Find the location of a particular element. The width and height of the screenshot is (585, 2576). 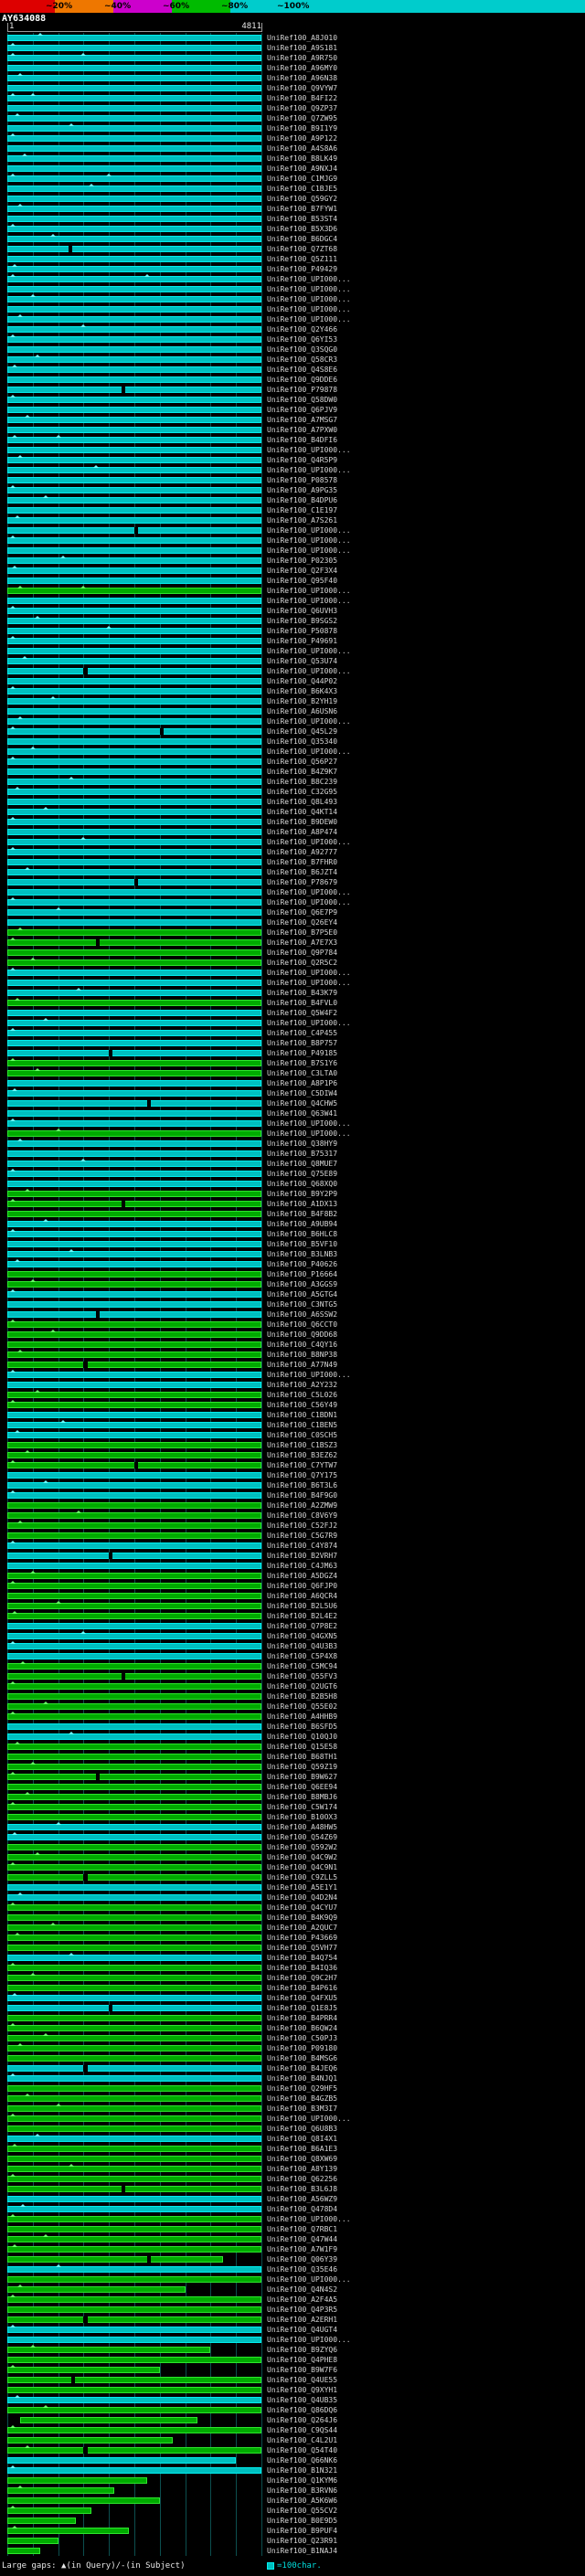

hit-label: UniRef100_A96N38 is located at coordinates (302, 78).